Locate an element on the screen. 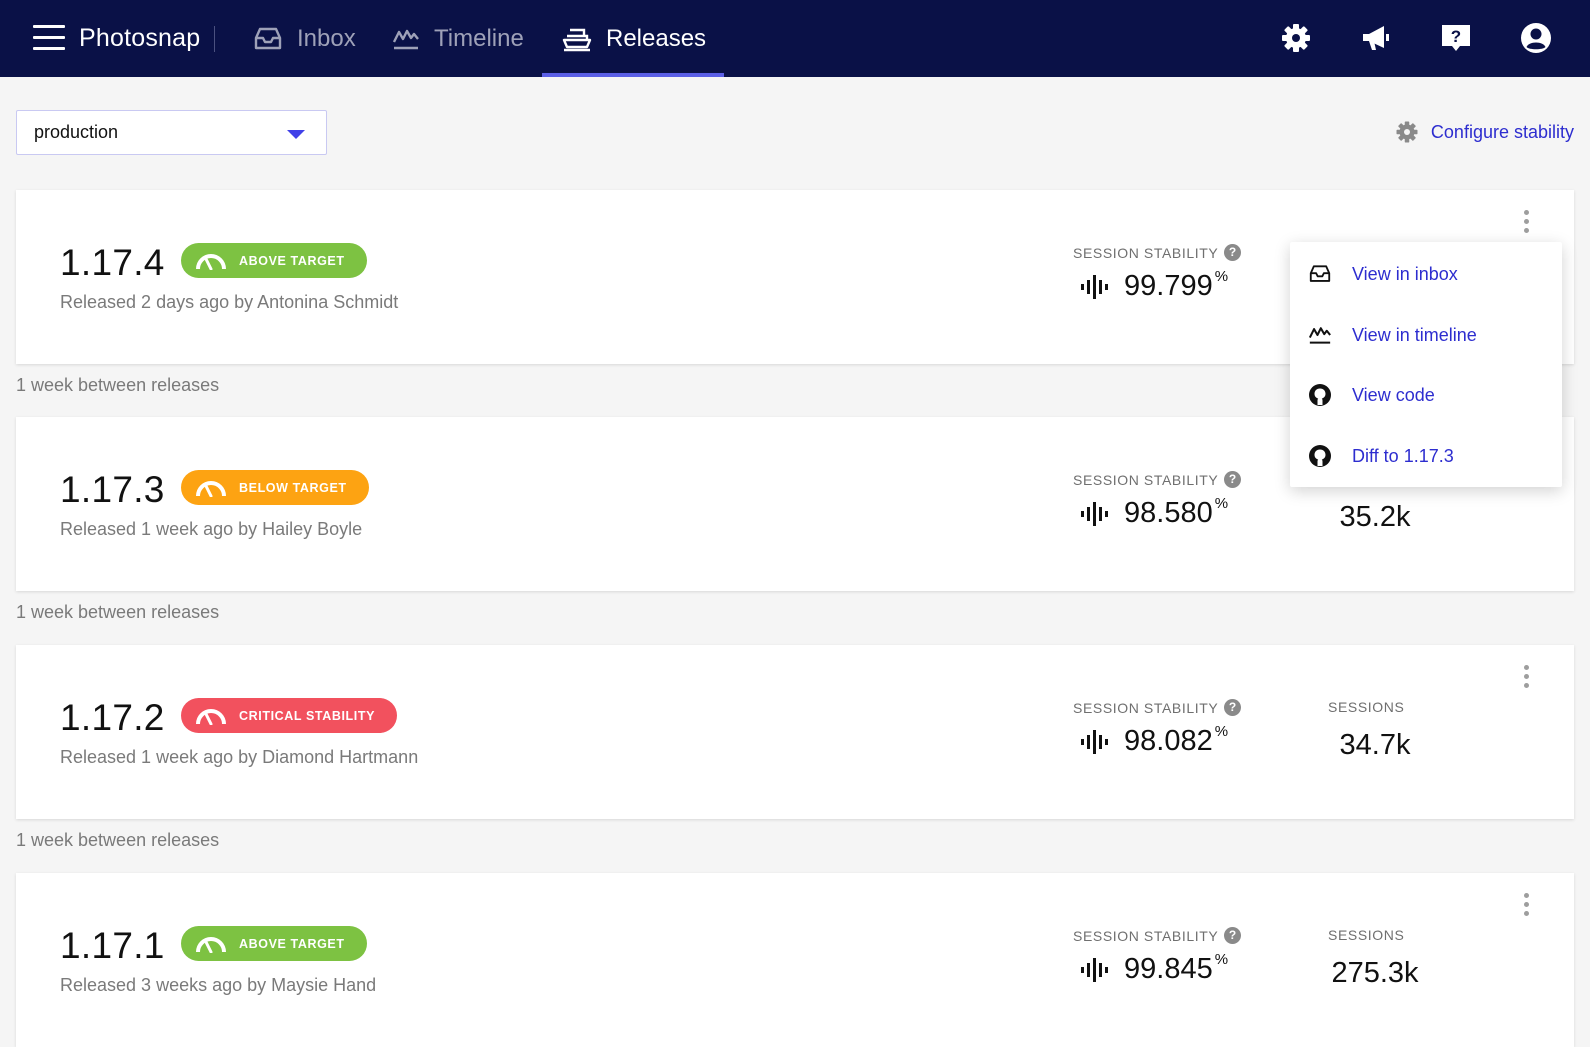 Image resolution: width=1590 pixels, height=1047 pixels. release-meta: Released 1 week ago by Diamond Hartmann is located at coordinates (239, 757).